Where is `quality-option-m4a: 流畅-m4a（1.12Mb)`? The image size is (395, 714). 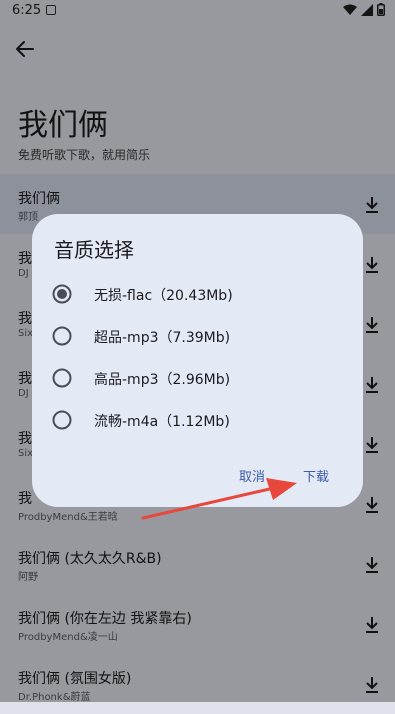
quality-option-m4a: 流畅-m4a（1.12Mb) is located at coordinates (197, 420).